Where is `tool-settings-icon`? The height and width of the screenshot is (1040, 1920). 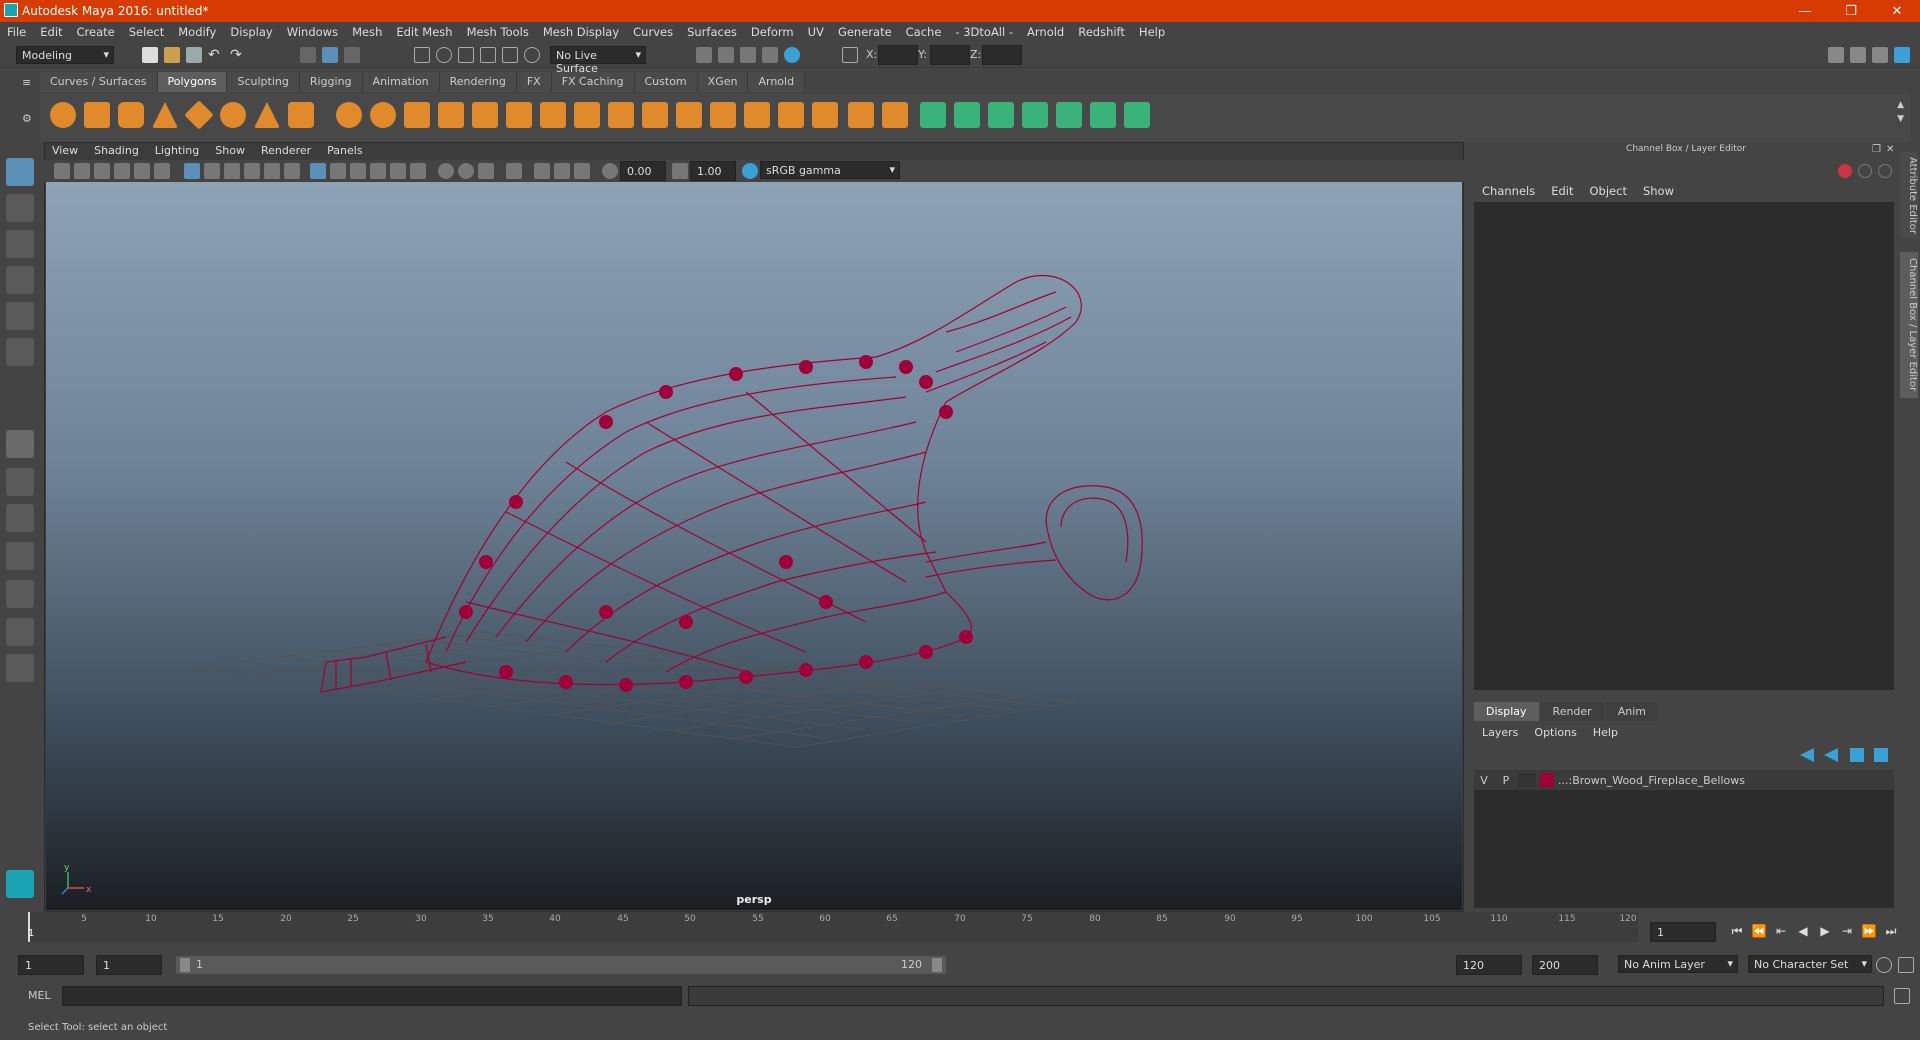
tool-settings-icon is located at coordinates (1880, 55).